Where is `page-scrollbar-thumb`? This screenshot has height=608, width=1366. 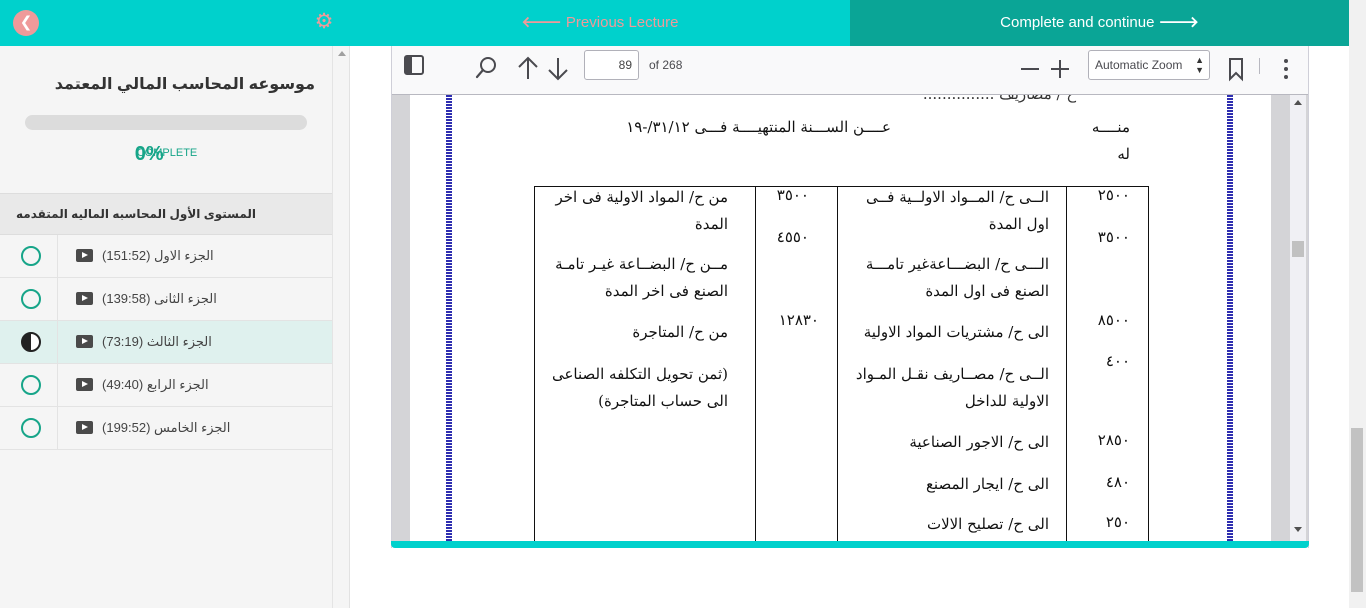
page-scrollbar-thumb is located at coordinates (1357, 510).